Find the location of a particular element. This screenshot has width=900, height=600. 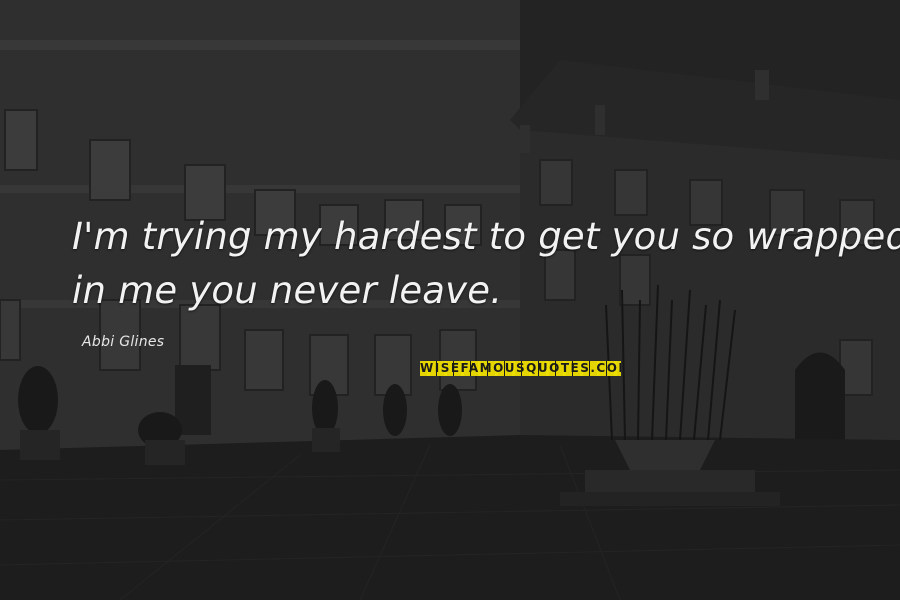

quote-line-2: in me you never leave. is located at coordinates (287, 290).